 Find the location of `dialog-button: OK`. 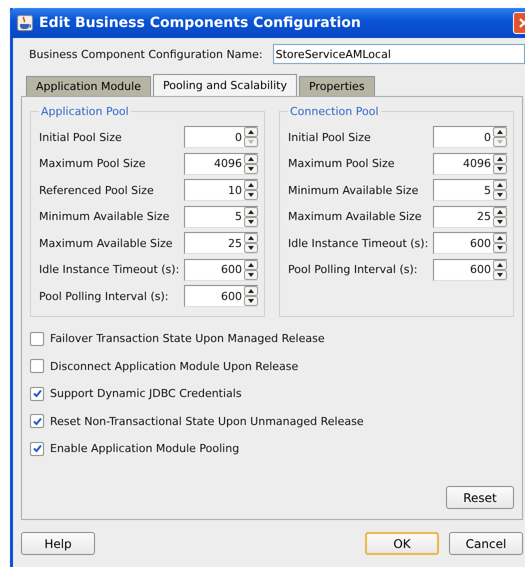

dialog-button: OK is located at coordinates (402, 543).